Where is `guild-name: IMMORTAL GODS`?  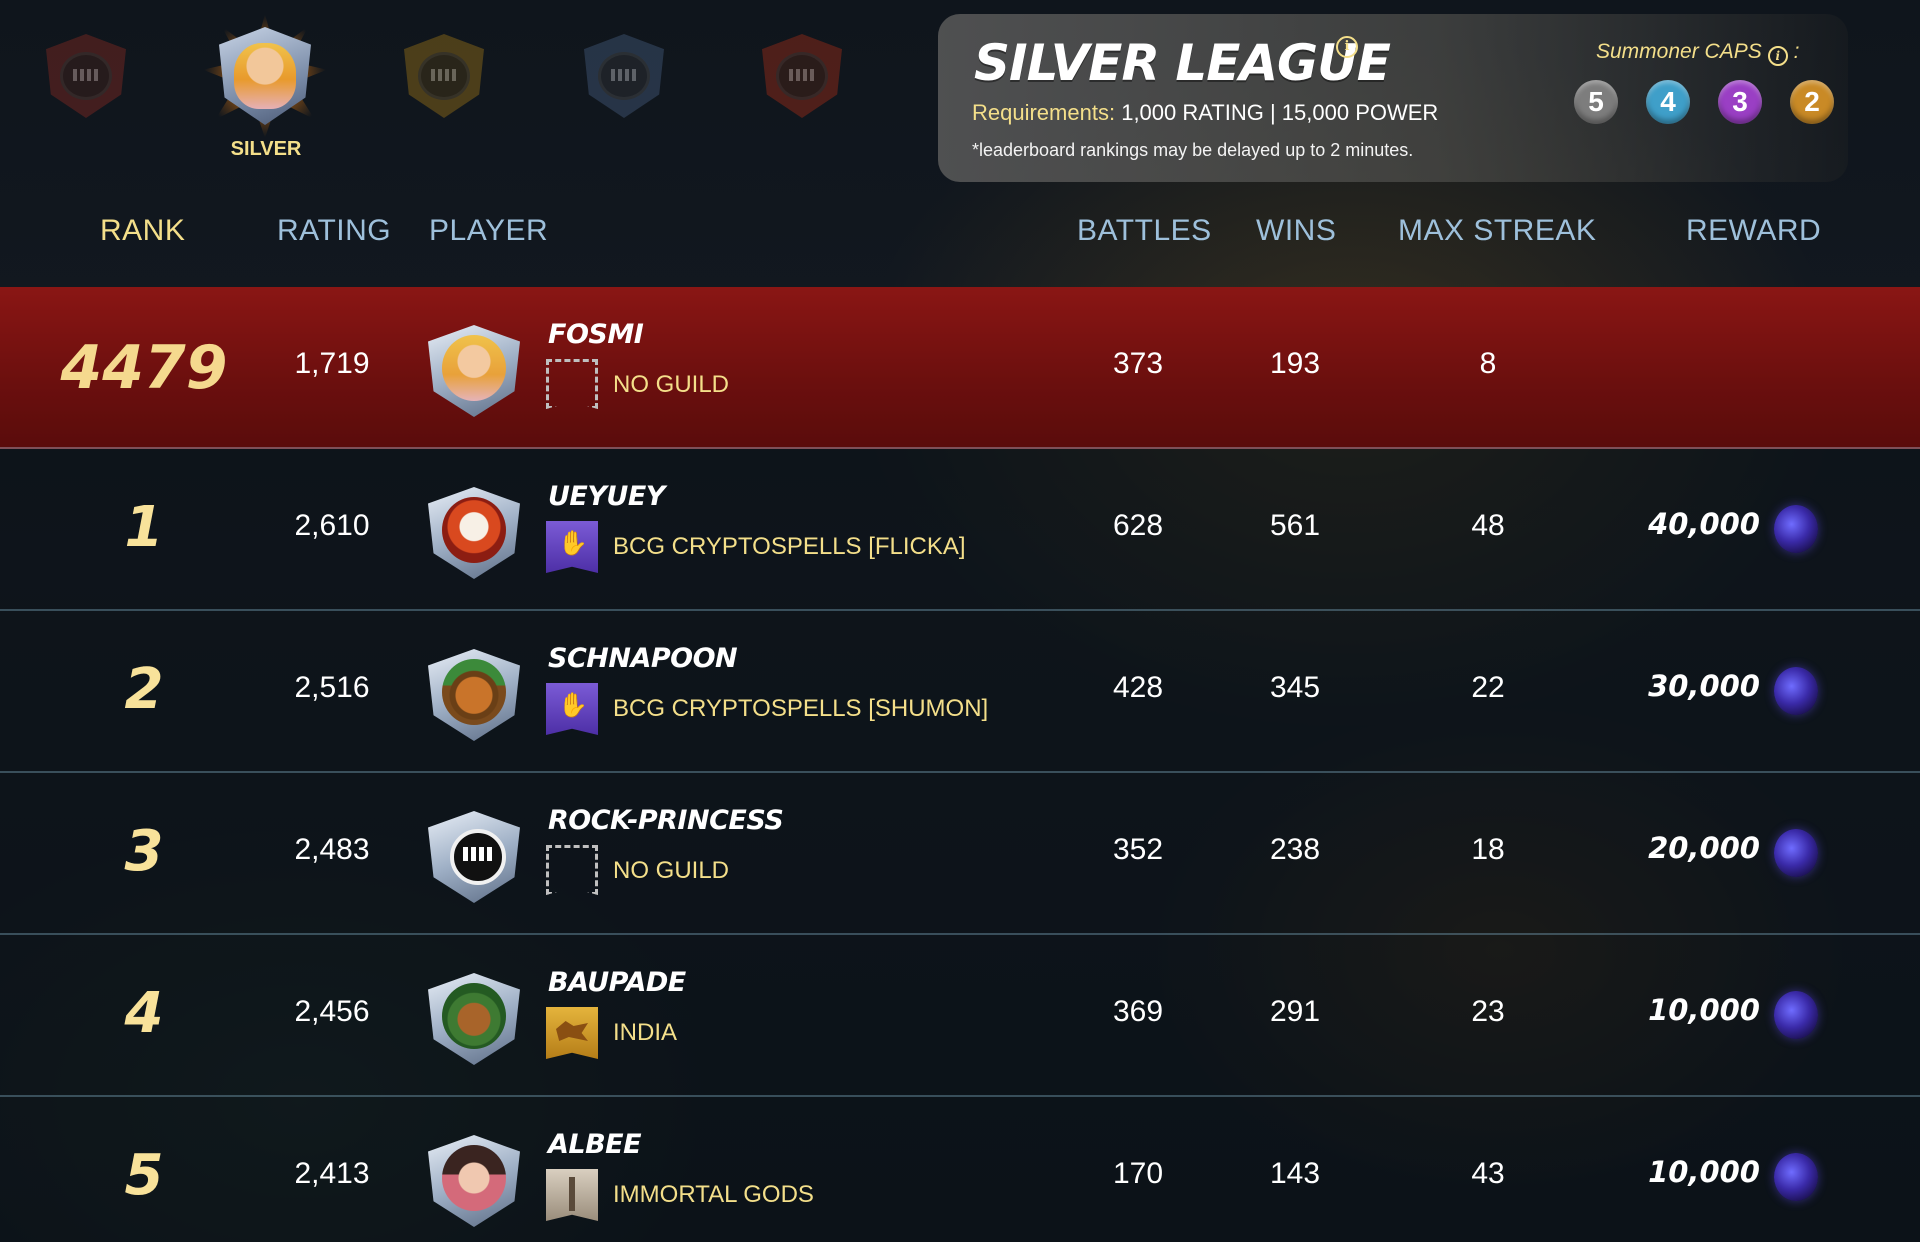 guild-name: IMMORTAL GODS is located at coordinates (713, 1195).